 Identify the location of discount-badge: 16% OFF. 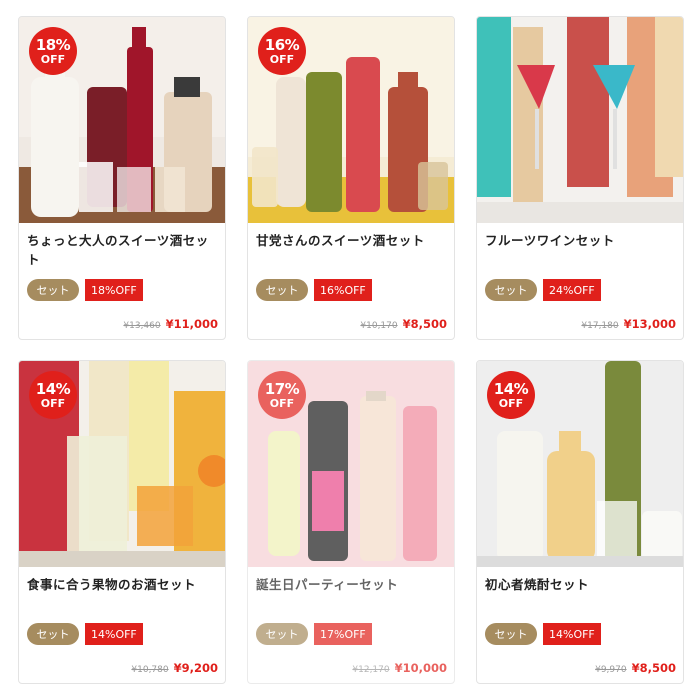
(282, 51).